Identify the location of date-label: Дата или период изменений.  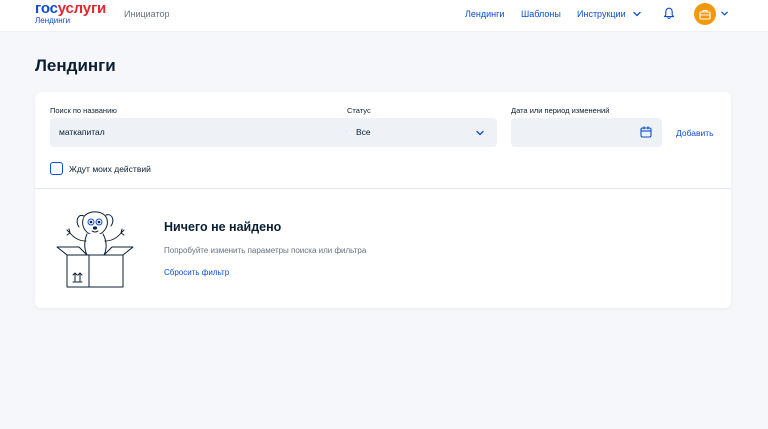
(560, 110).